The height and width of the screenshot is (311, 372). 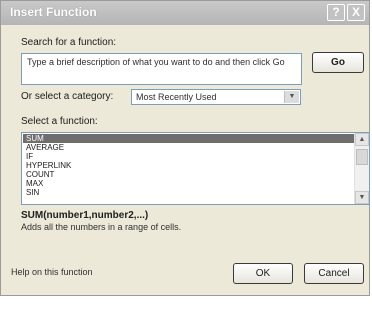 What do you see at coordinates (334, 273) in the screenshot?
I see `cancel-button: Cancel` at bounding box center [334, 273].